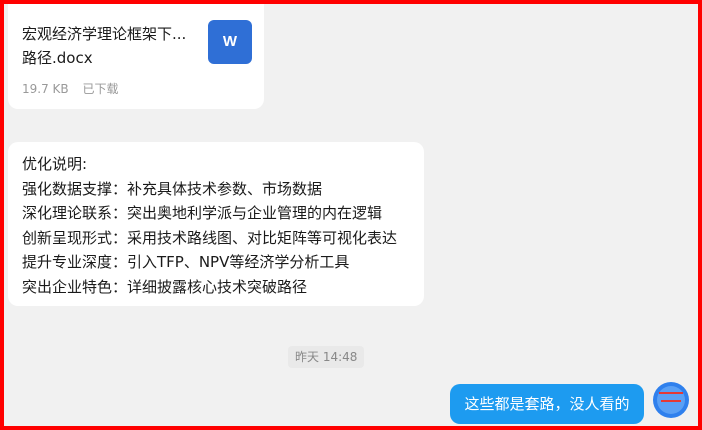  I want to click on word-document-icon: W, so click(230, 42).